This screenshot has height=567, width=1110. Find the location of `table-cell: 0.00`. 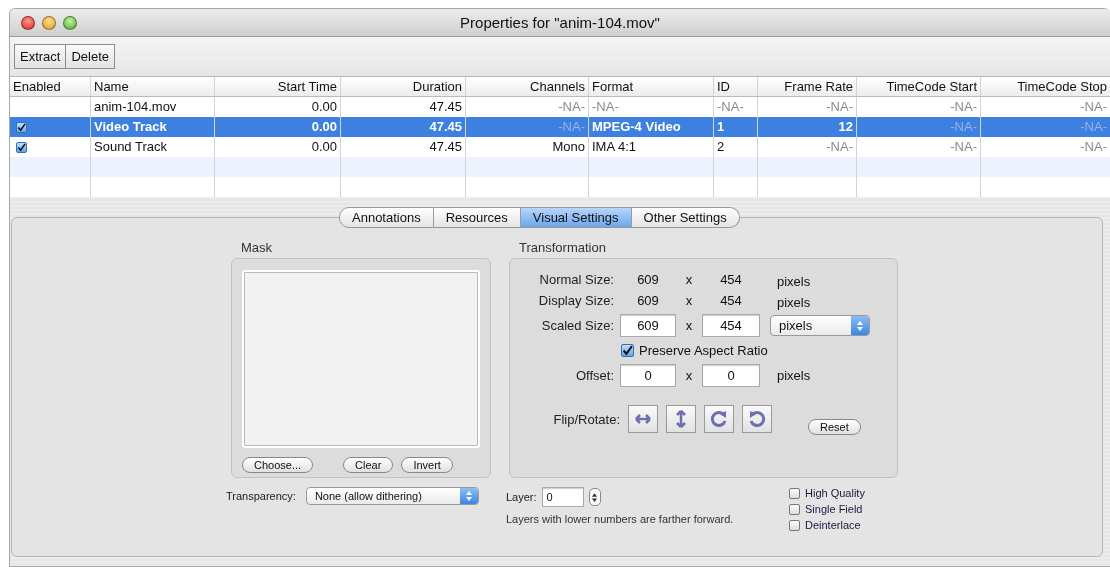

table-cell: 0.00 is located at coordinates (278, 127).